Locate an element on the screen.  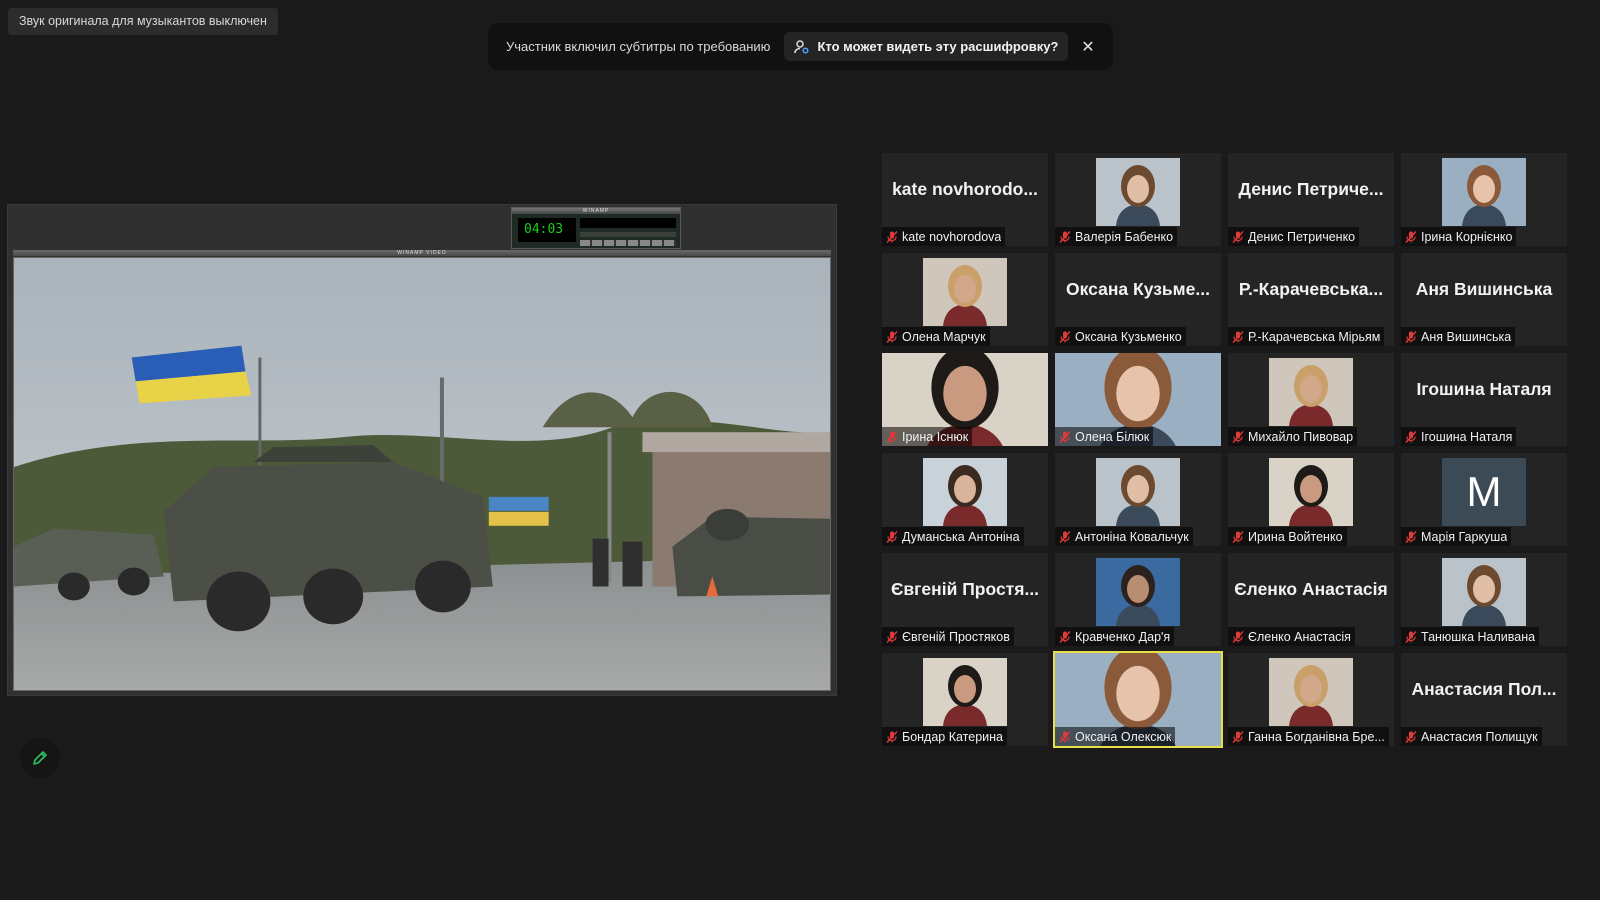
participant-tile: Р.-Карачевська... Р.-Карачевська Мірьям is located at coordinates (1311, 299).